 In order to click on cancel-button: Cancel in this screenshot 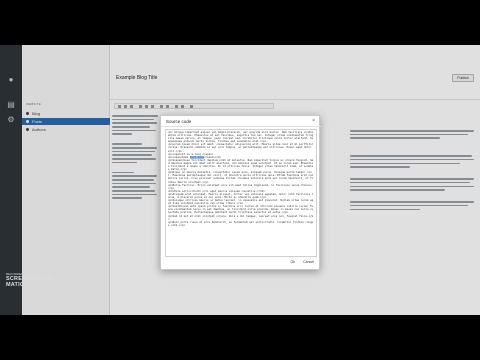, I will do `click(308, 262)`.